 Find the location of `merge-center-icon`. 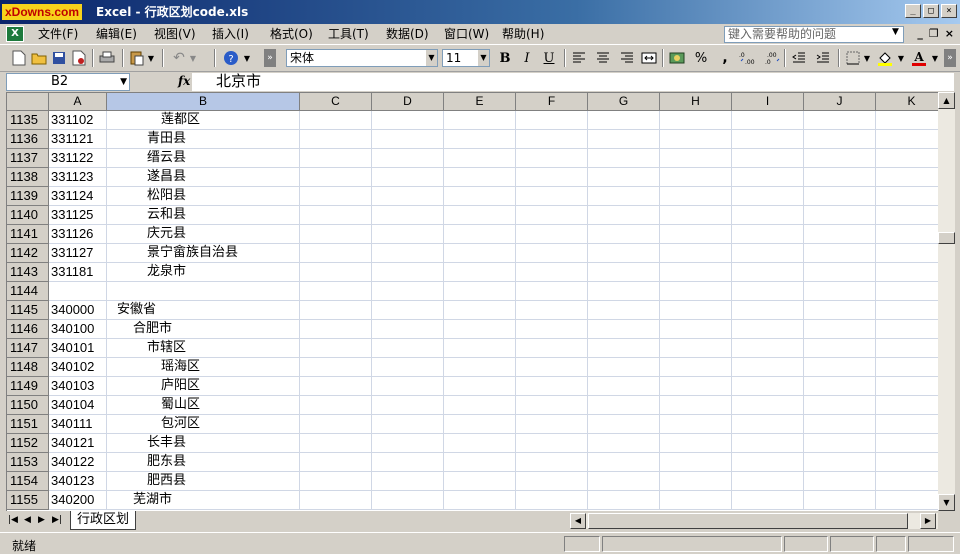

merge-center-icon is located at coordinates (649, 58).